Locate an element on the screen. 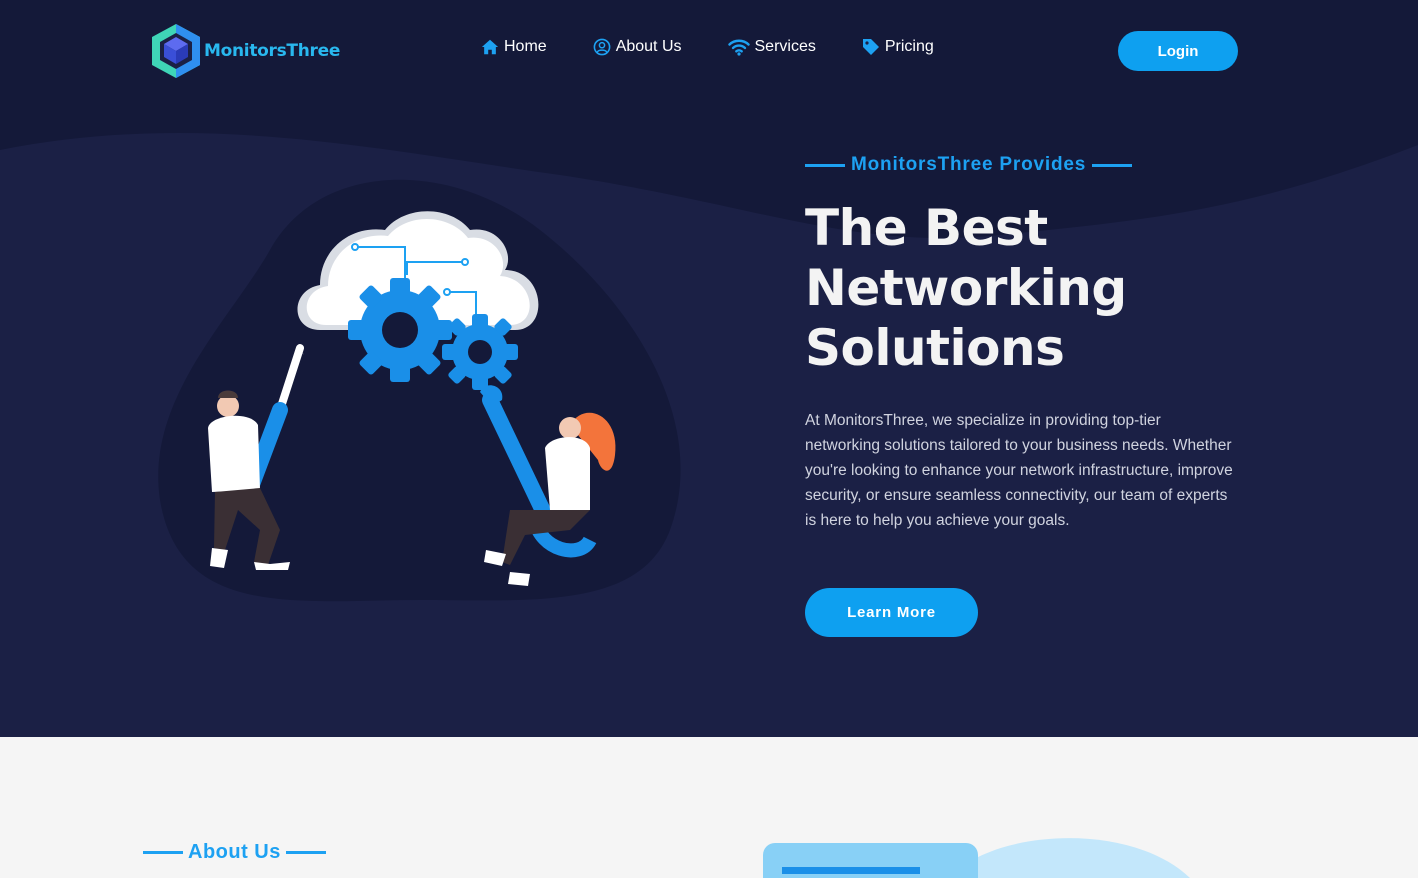 The width and height of the screenshot is (1418, 878). headline-line-3: Solutions is located at coordinates (935, 348).